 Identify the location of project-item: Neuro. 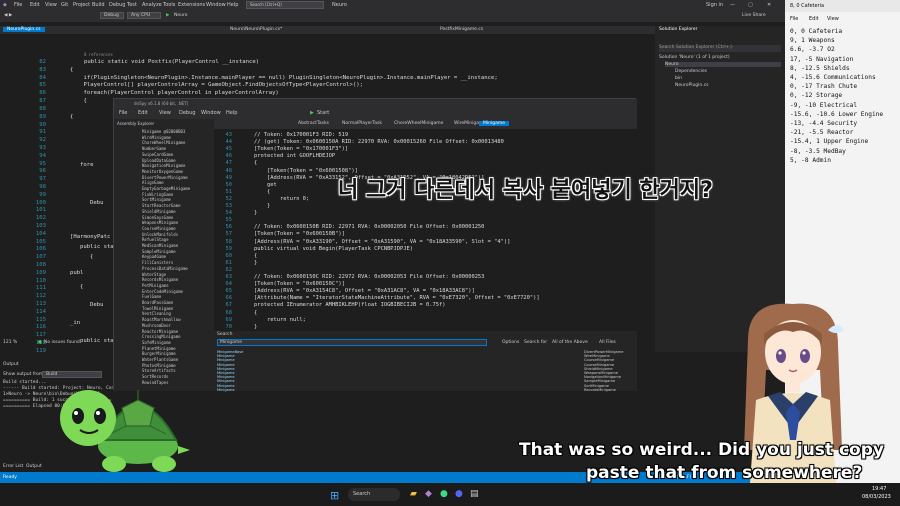
(723, 64).